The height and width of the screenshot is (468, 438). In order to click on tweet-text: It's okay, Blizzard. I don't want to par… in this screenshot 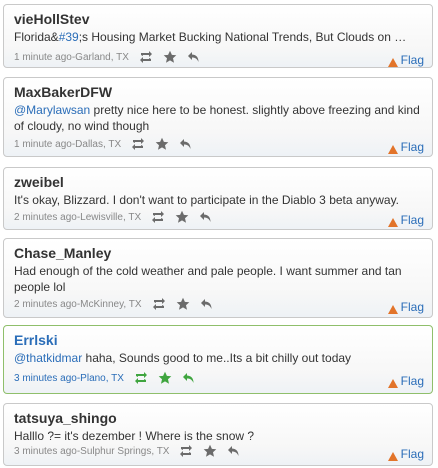, I will do `click(207, 200)`.